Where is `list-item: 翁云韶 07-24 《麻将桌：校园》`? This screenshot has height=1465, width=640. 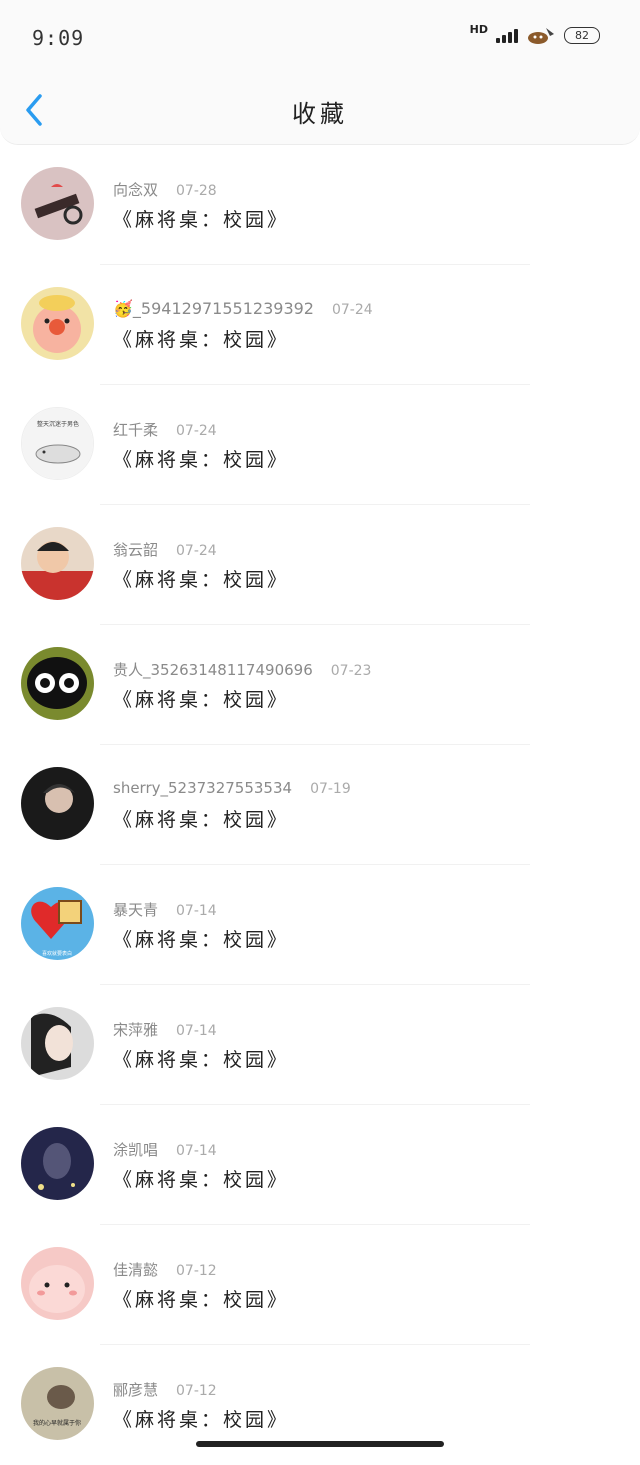
list-item: 翁云韶 07-24 《麻将桌：校园》 is located at coordinates (320, 565).